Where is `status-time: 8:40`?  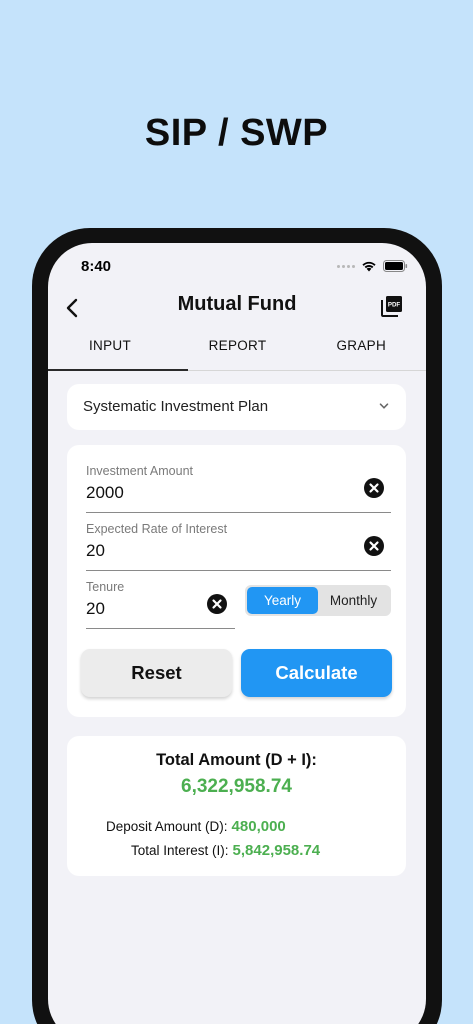
status-time: 8:40 is located at coordinates (96, 266).